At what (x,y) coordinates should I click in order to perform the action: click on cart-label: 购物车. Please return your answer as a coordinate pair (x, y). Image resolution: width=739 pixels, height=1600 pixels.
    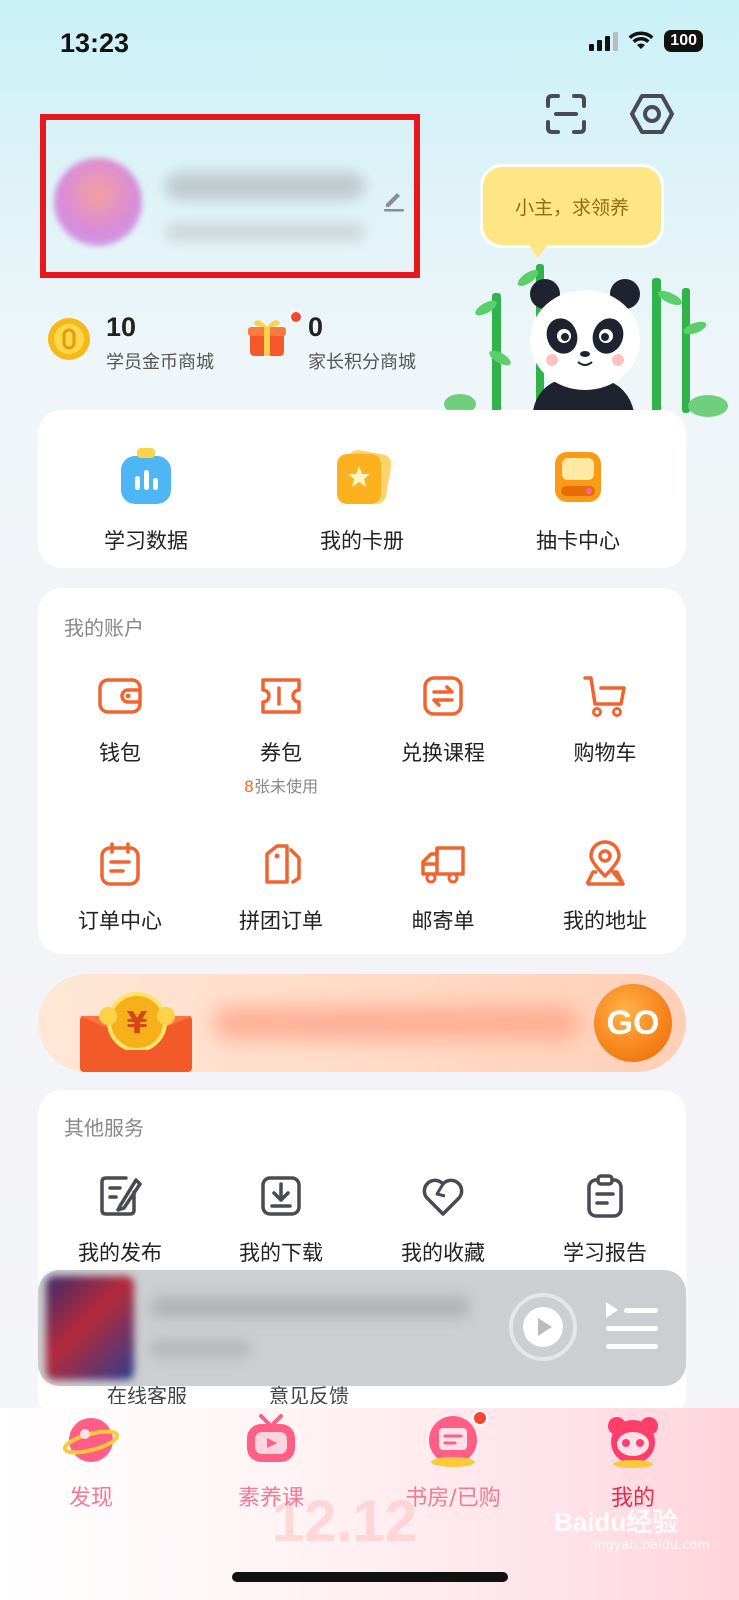
    Looking at the image, I should click on (605, 753).